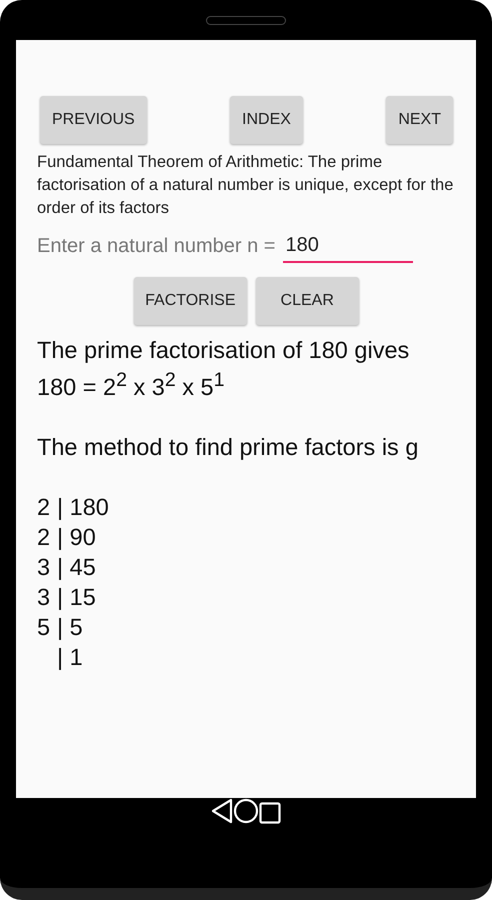 The image size is (492, 900). Describe the element at coordinates (156, 246) in the screenshot. I see `input-label: Enter a natural number n =` at that location.